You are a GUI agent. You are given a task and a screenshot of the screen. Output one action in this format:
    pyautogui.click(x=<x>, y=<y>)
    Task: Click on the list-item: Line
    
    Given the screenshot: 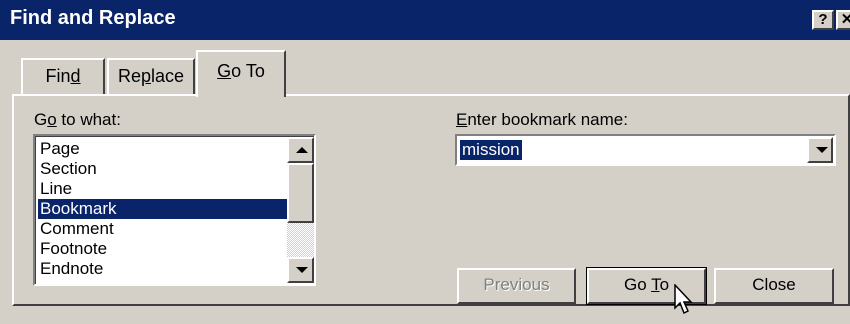 What is the action you would take?
    pyautogui.click(x=164, y=189)
    